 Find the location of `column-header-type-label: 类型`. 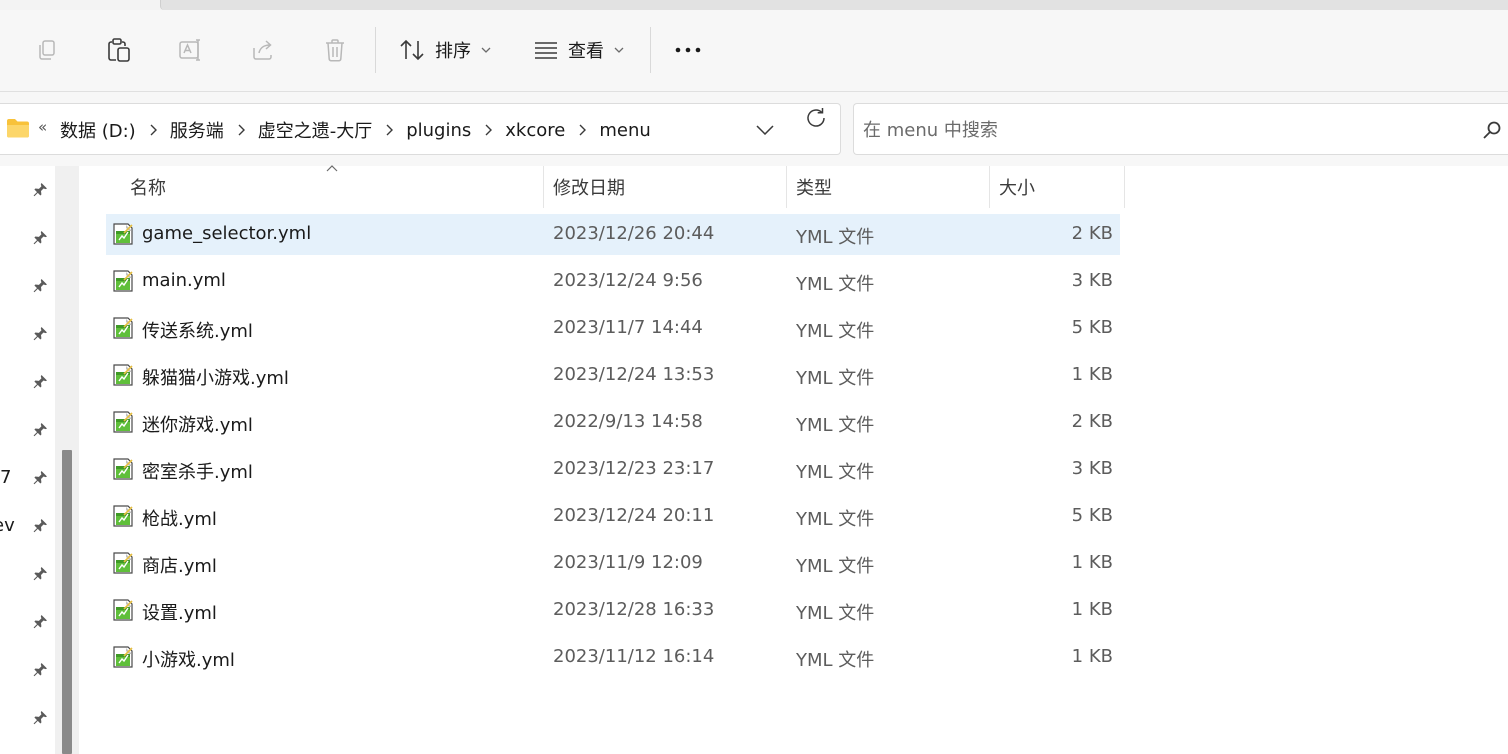

column-header-type-label: 类型 is located at coordinates (814, 188).